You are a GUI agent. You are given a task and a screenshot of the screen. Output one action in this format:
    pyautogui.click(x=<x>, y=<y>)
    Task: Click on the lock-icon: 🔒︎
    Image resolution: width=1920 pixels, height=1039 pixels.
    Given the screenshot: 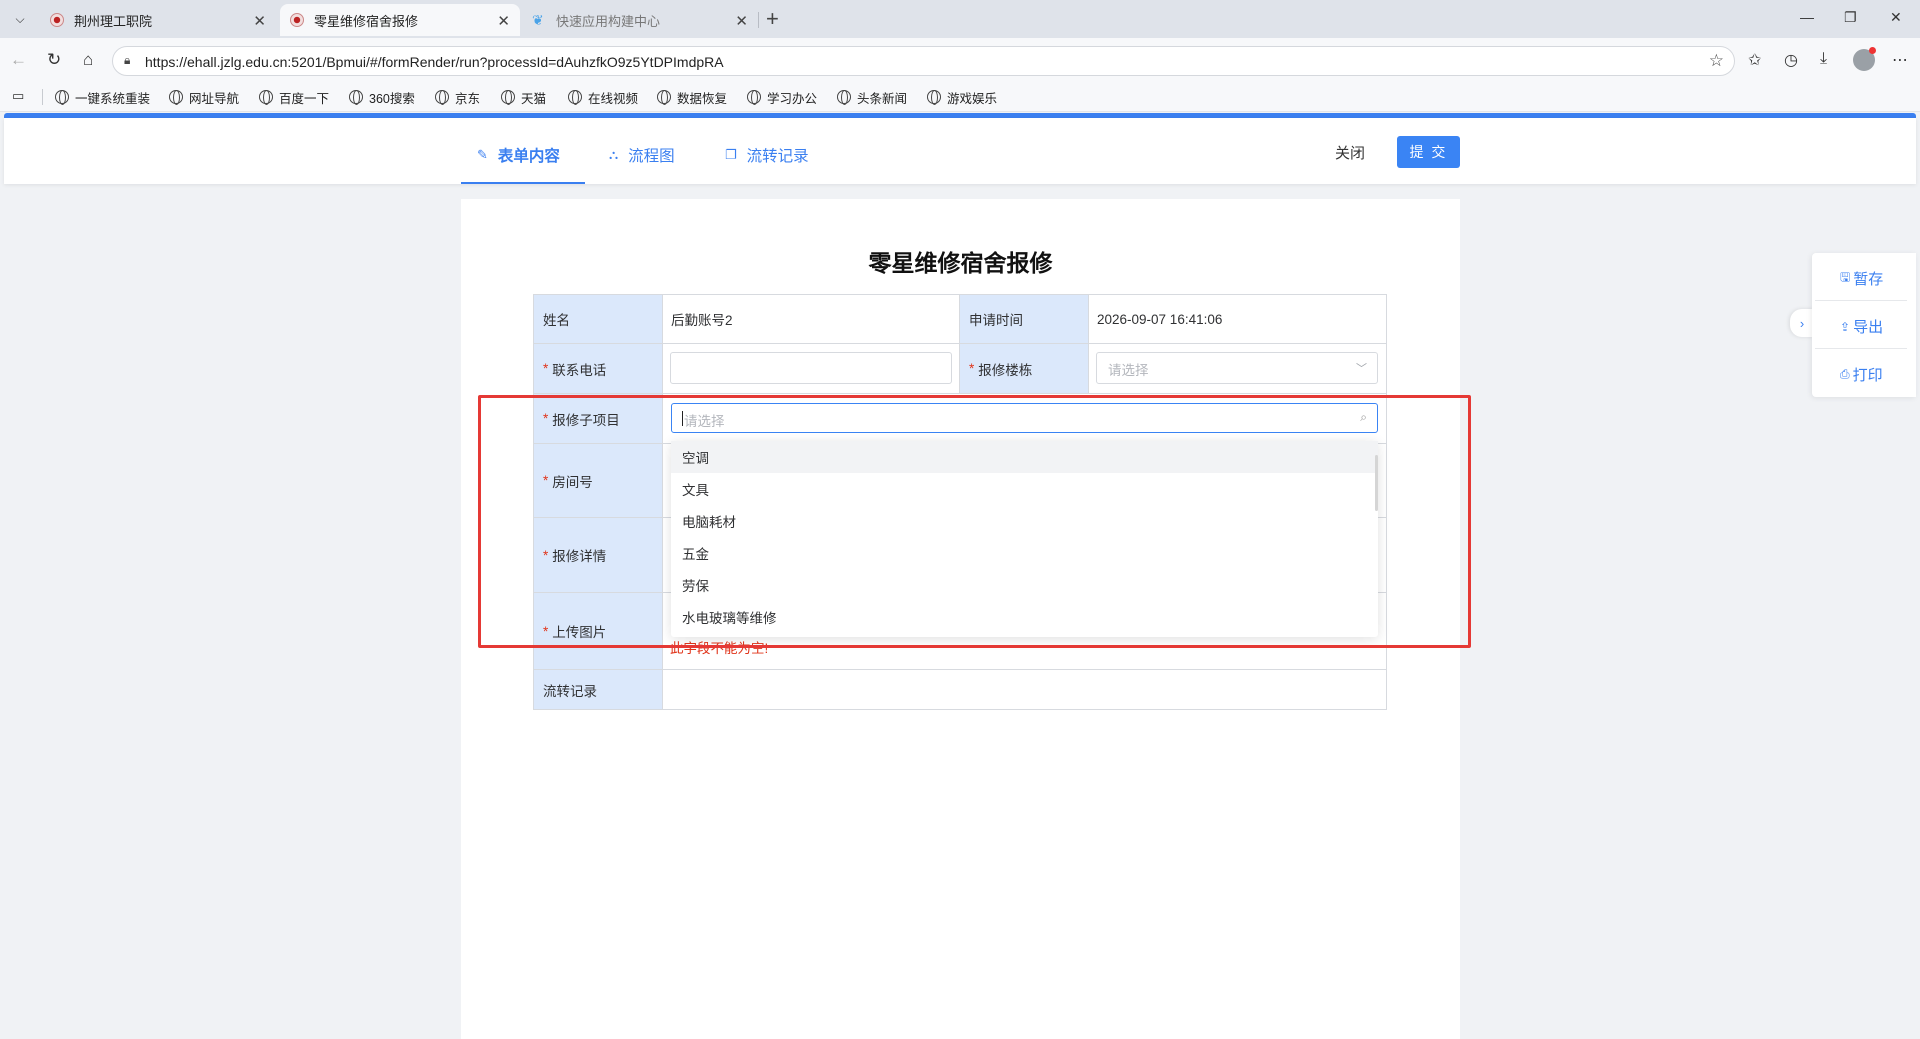 What is the action you would take?
    pyautogui.click(x=127, y=60)
    